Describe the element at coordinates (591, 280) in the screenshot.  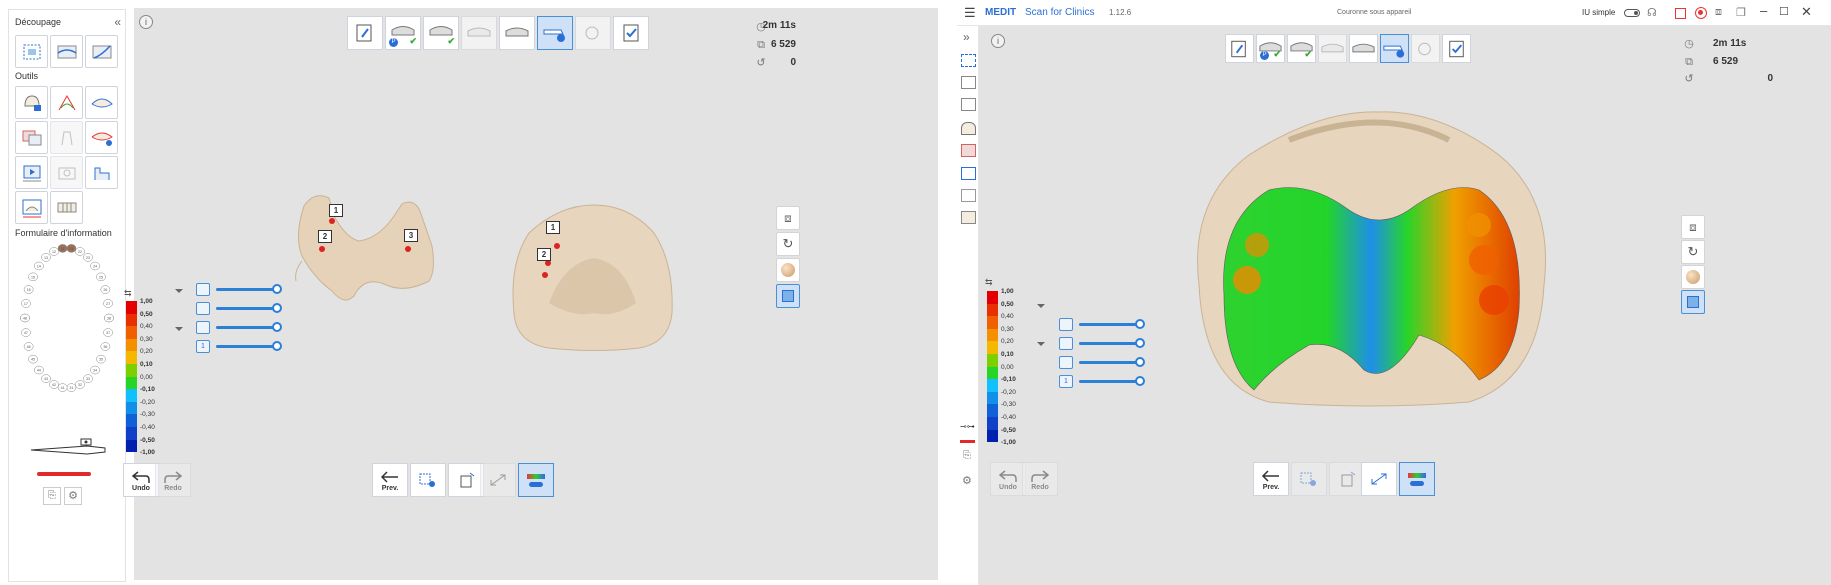
I see `upper-arch-model` at that location.